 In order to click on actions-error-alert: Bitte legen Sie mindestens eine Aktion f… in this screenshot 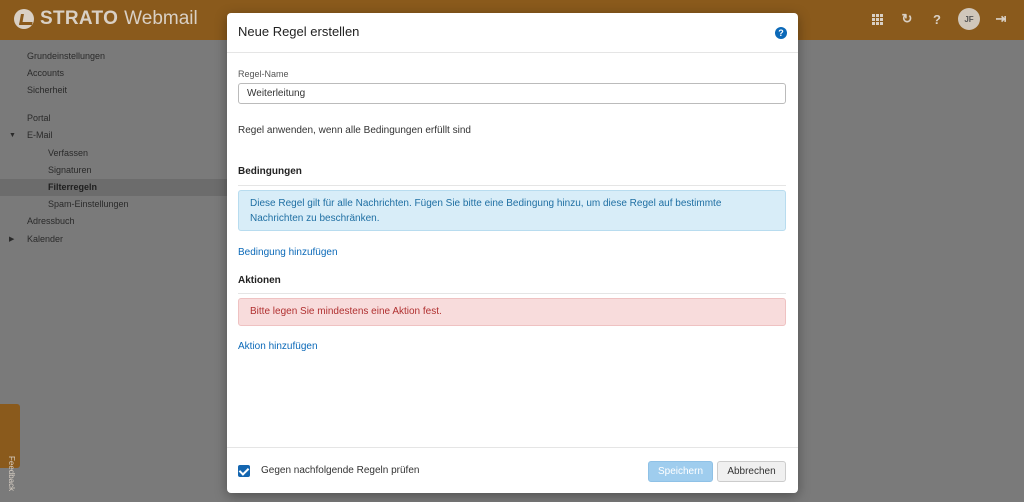, I will do `click(512, 312)`.